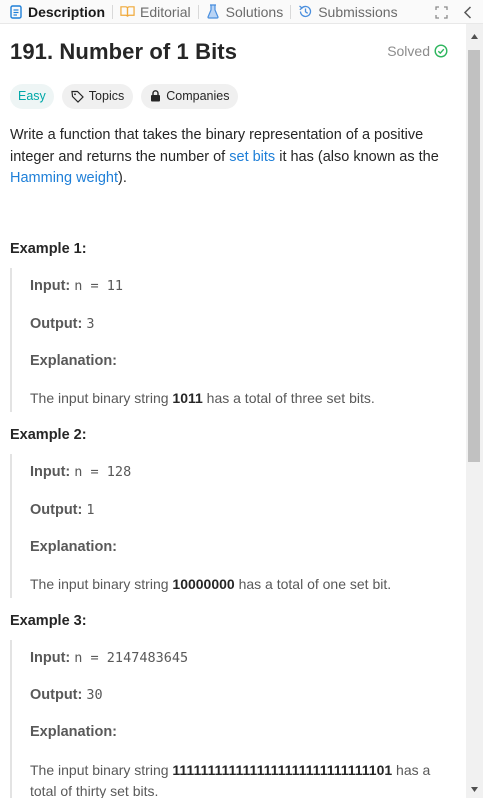 The height and width of the screenshot is (798, 483). What do you see at coordinates (203, 584) in the screenshot?
I see `exp-binary: 10000000` at bounding box center [203, 584].